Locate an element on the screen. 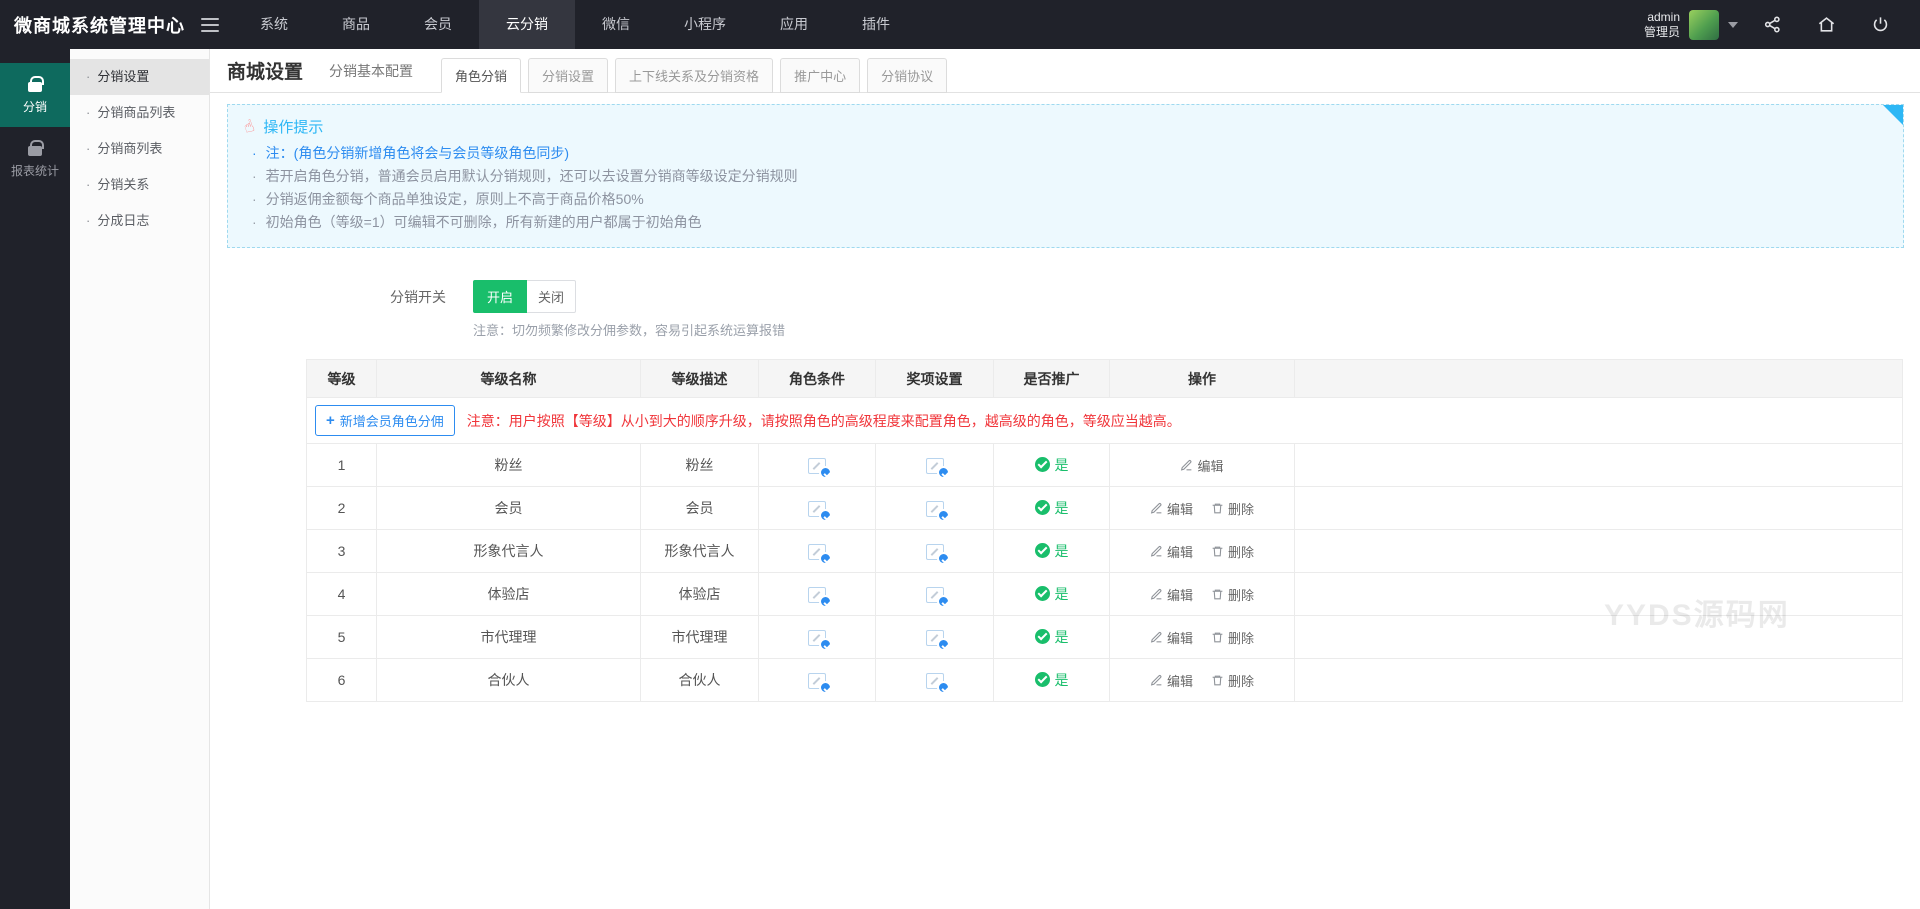 This screenshot has height=909, width=1920. table-row: 1 粉丝 粉丝 是 编辑 is located at coordinates (1104, 465).